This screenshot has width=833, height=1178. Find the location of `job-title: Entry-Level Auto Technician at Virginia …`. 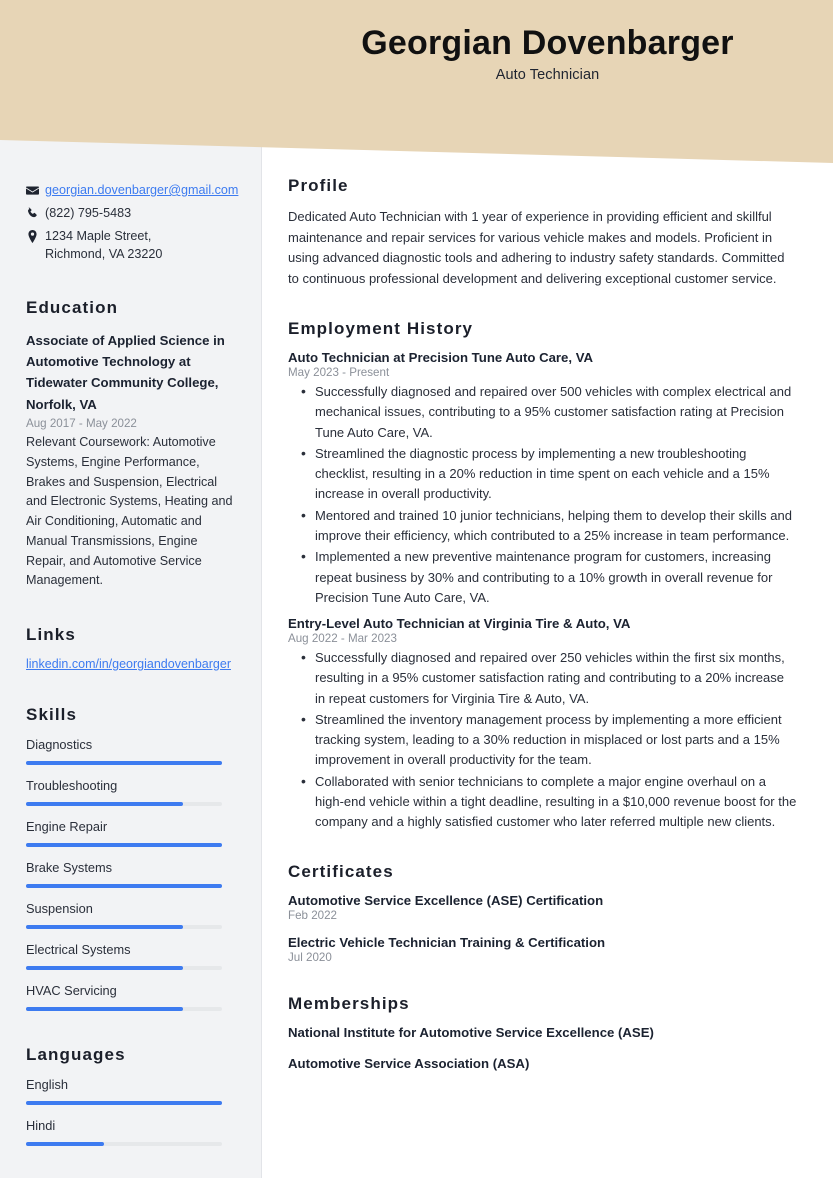

job-title: Entry-Level Auto Technician at Virginia … is located at coordinates (459, 624).